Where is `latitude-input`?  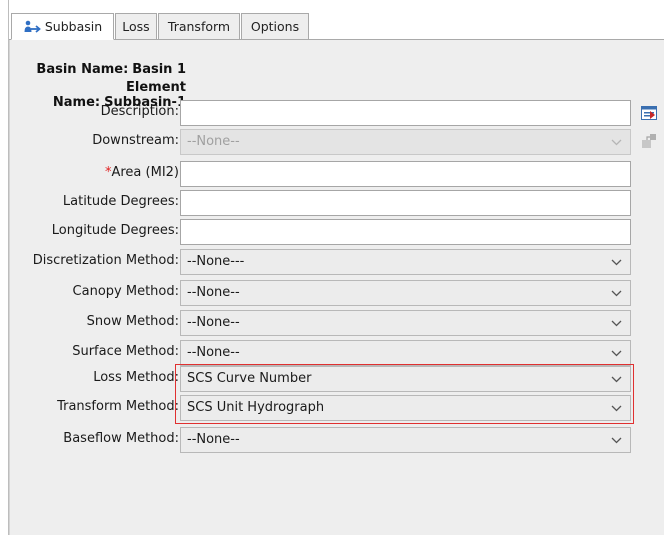 latitude-input is located at coordinates (405, 203).